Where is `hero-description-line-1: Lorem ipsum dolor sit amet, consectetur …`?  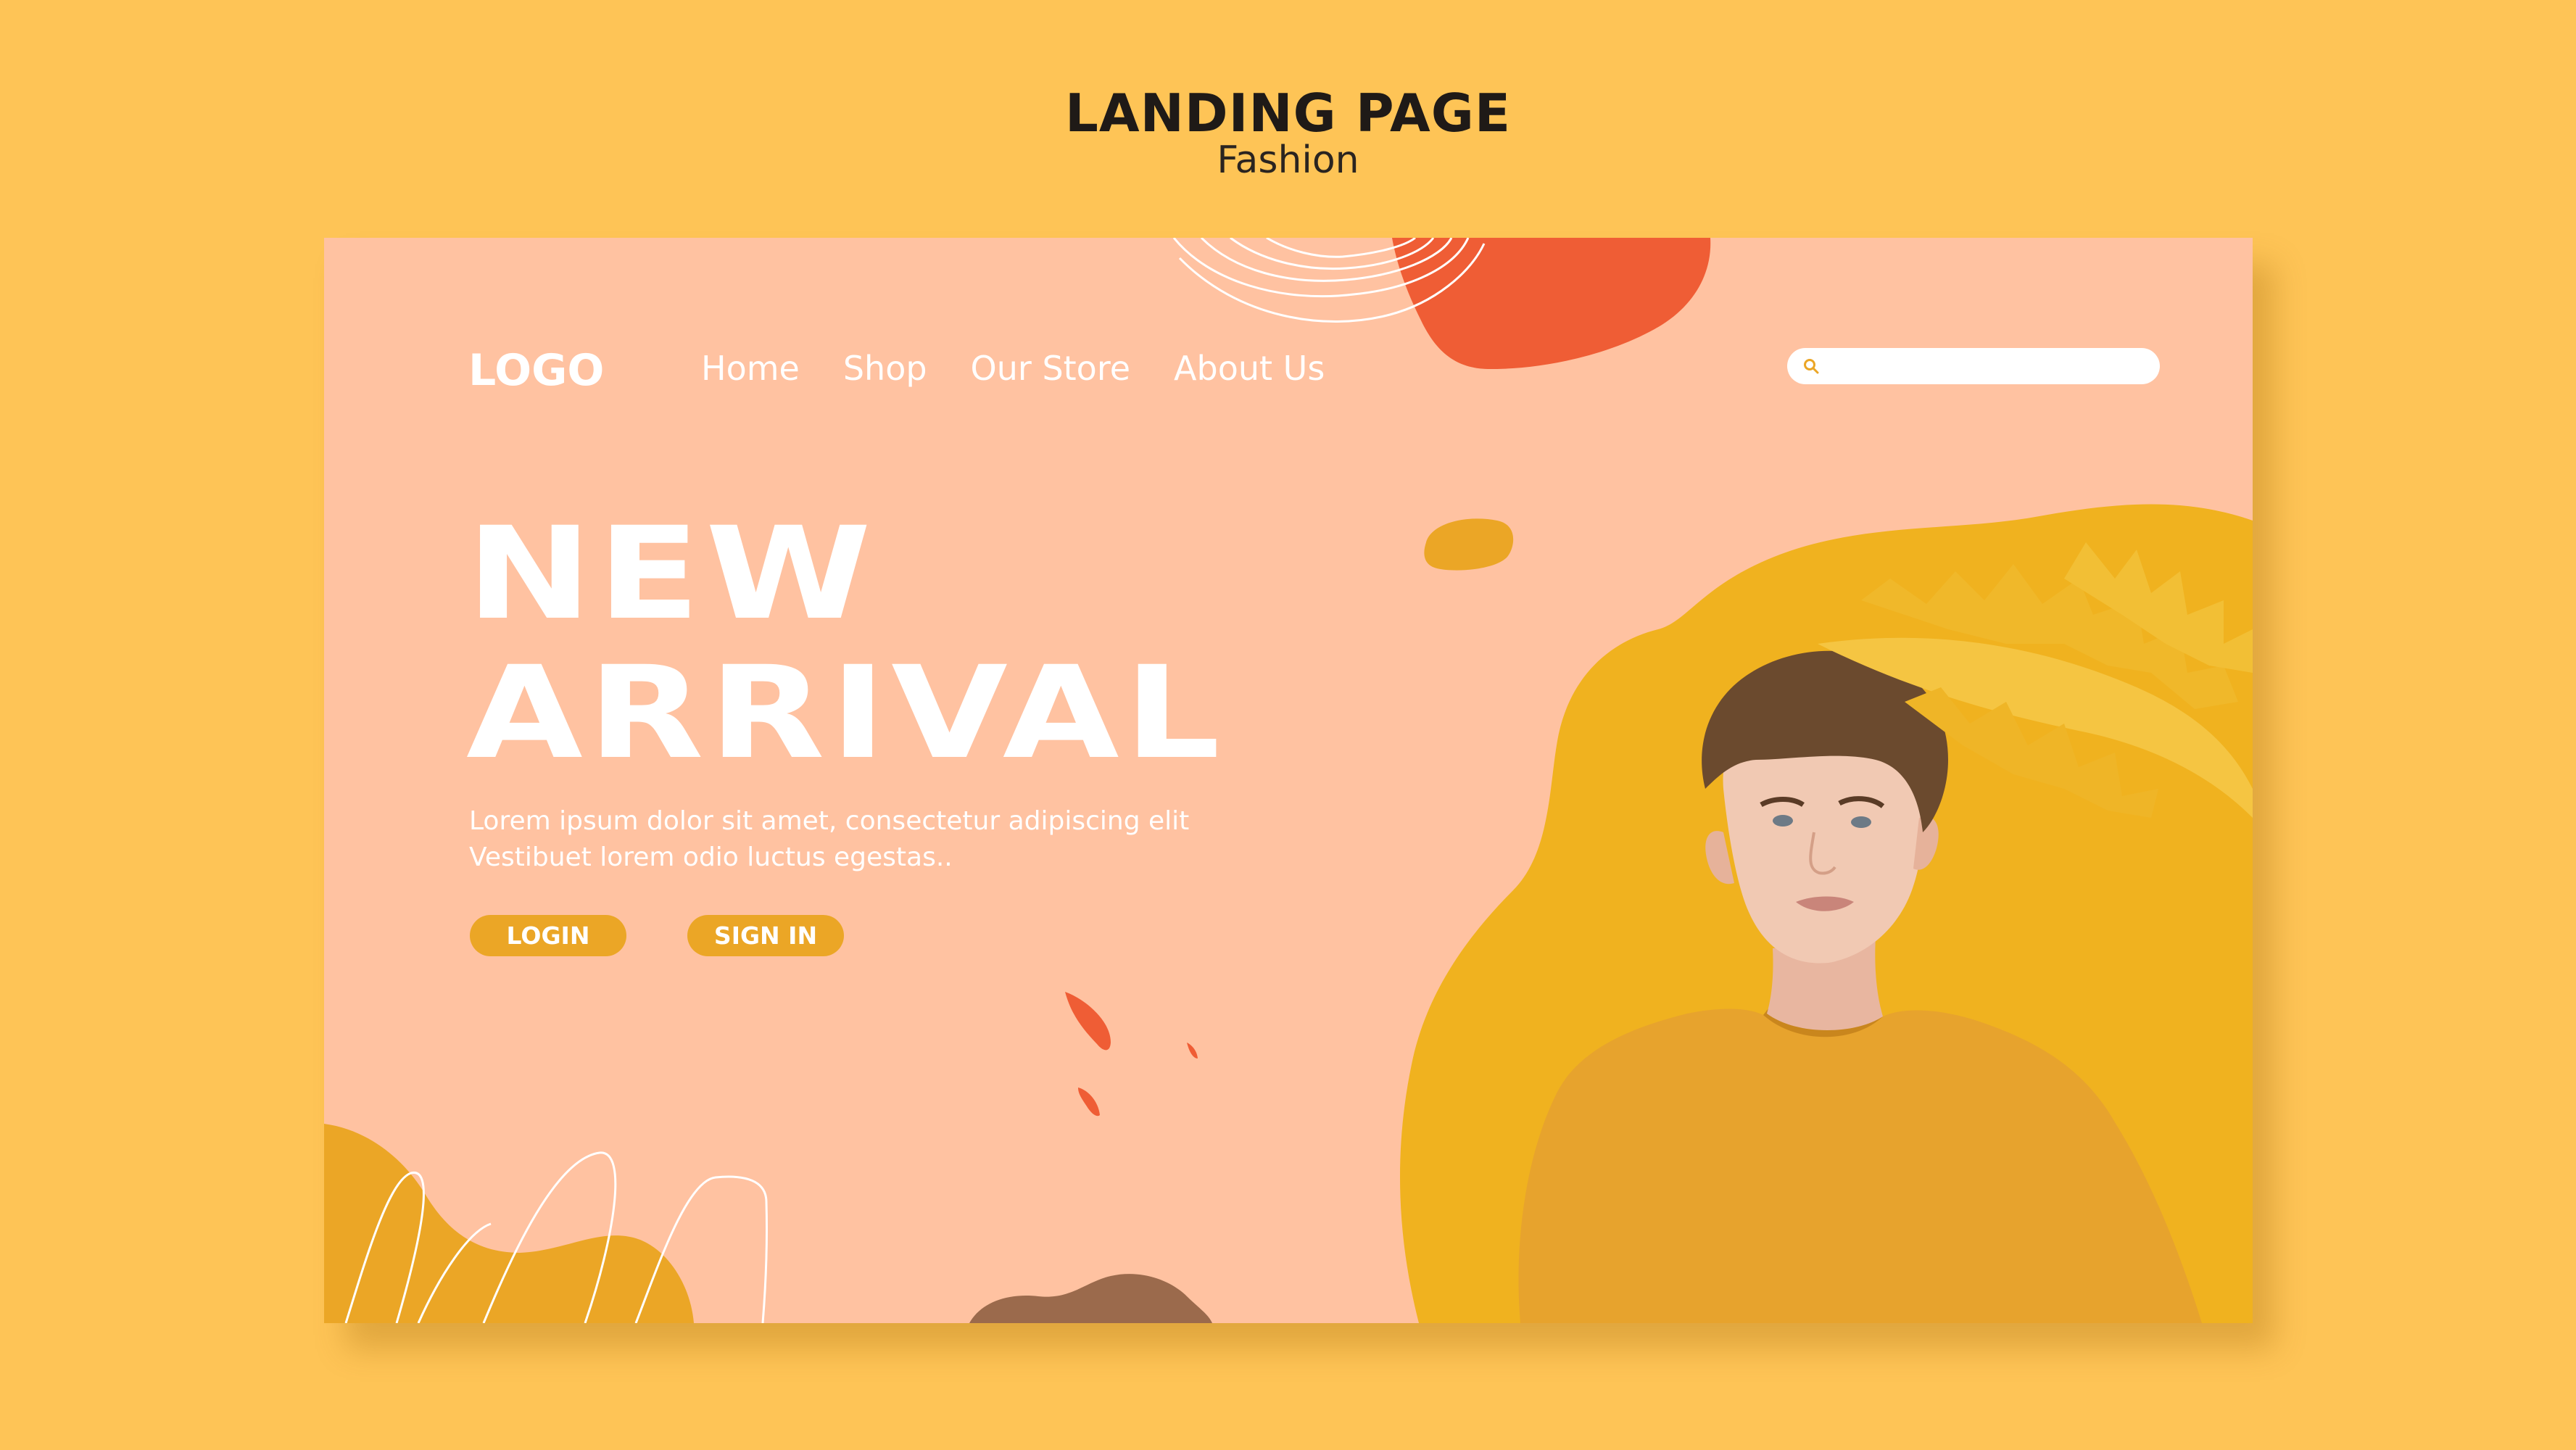
hero-description-line-1: Lorem ipsum dolor sit amet, consectetur … is located at coordinates (830, 821).